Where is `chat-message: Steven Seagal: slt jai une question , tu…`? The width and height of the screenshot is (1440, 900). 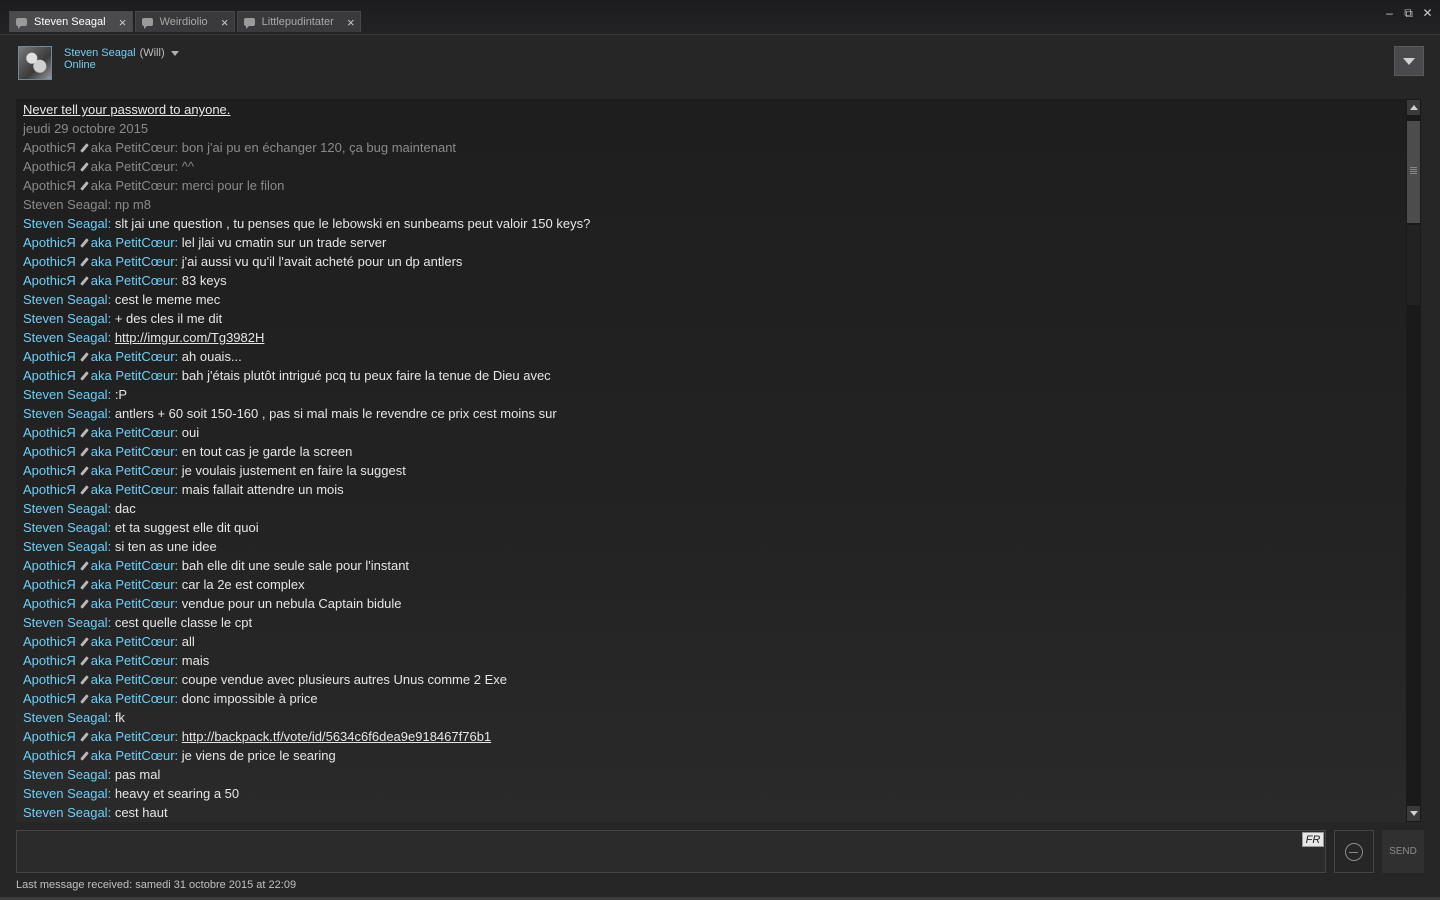
chat-message: Steven Seagal: slt jai une question , tu… is located at coordinates (306, 223).